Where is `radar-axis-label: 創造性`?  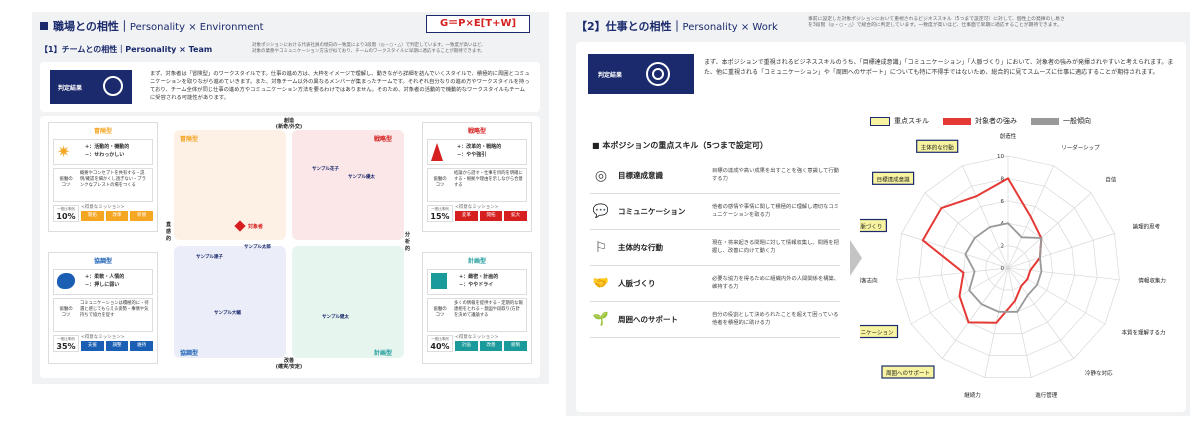 radar-axis-label: 創造性 is located at coordinates (1008, 136).